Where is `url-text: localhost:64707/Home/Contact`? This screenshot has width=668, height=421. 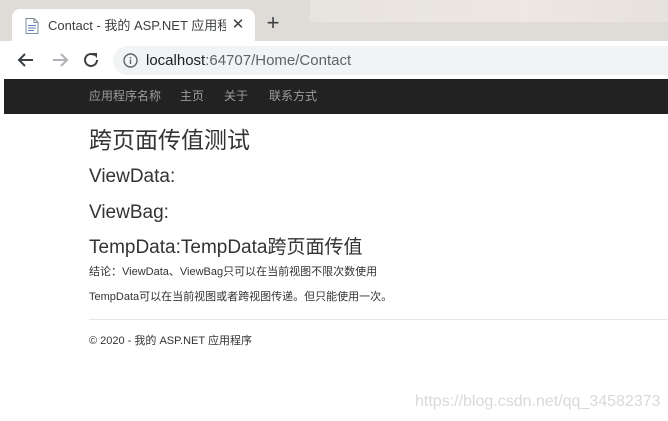 url-text: localhost:64707/Home/Contact is located at coordinates (248, 60).